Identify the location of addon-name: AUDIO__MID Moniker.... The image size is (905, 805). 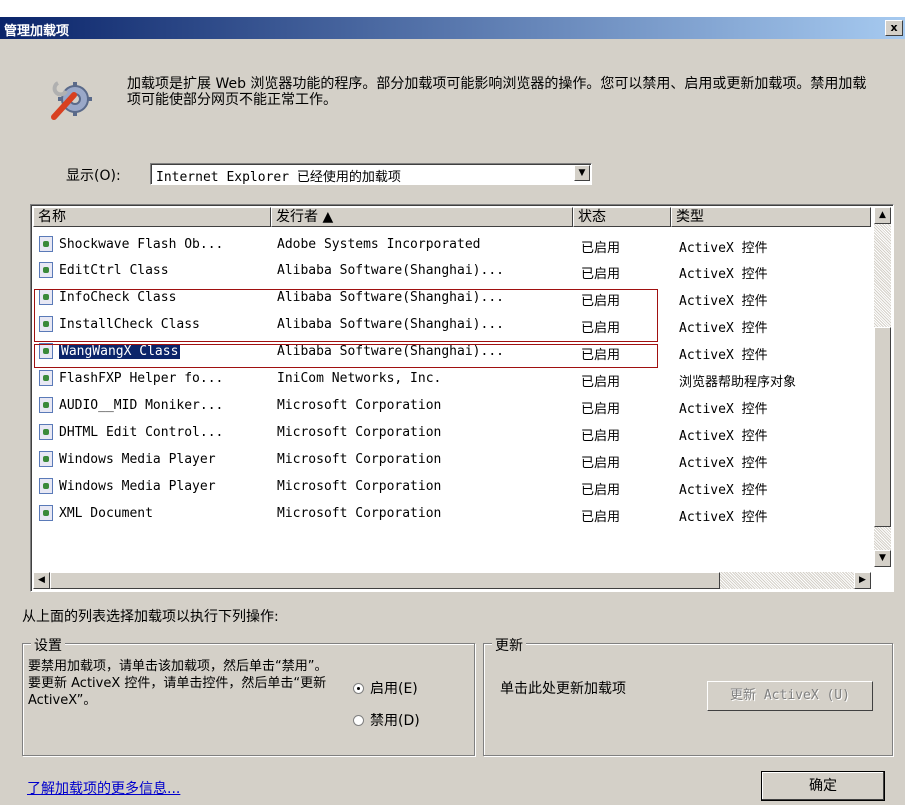
(141, 405).